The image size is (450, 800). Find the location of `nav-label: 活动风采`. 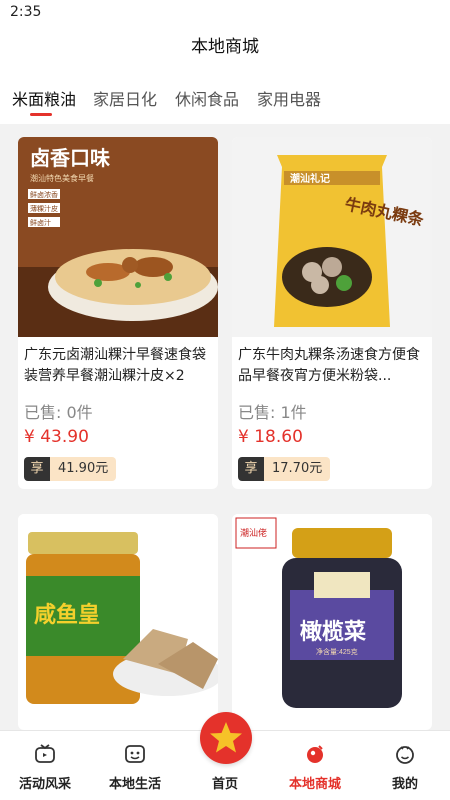

nav-label: 活动风采 is located at coordinates (44, 784).